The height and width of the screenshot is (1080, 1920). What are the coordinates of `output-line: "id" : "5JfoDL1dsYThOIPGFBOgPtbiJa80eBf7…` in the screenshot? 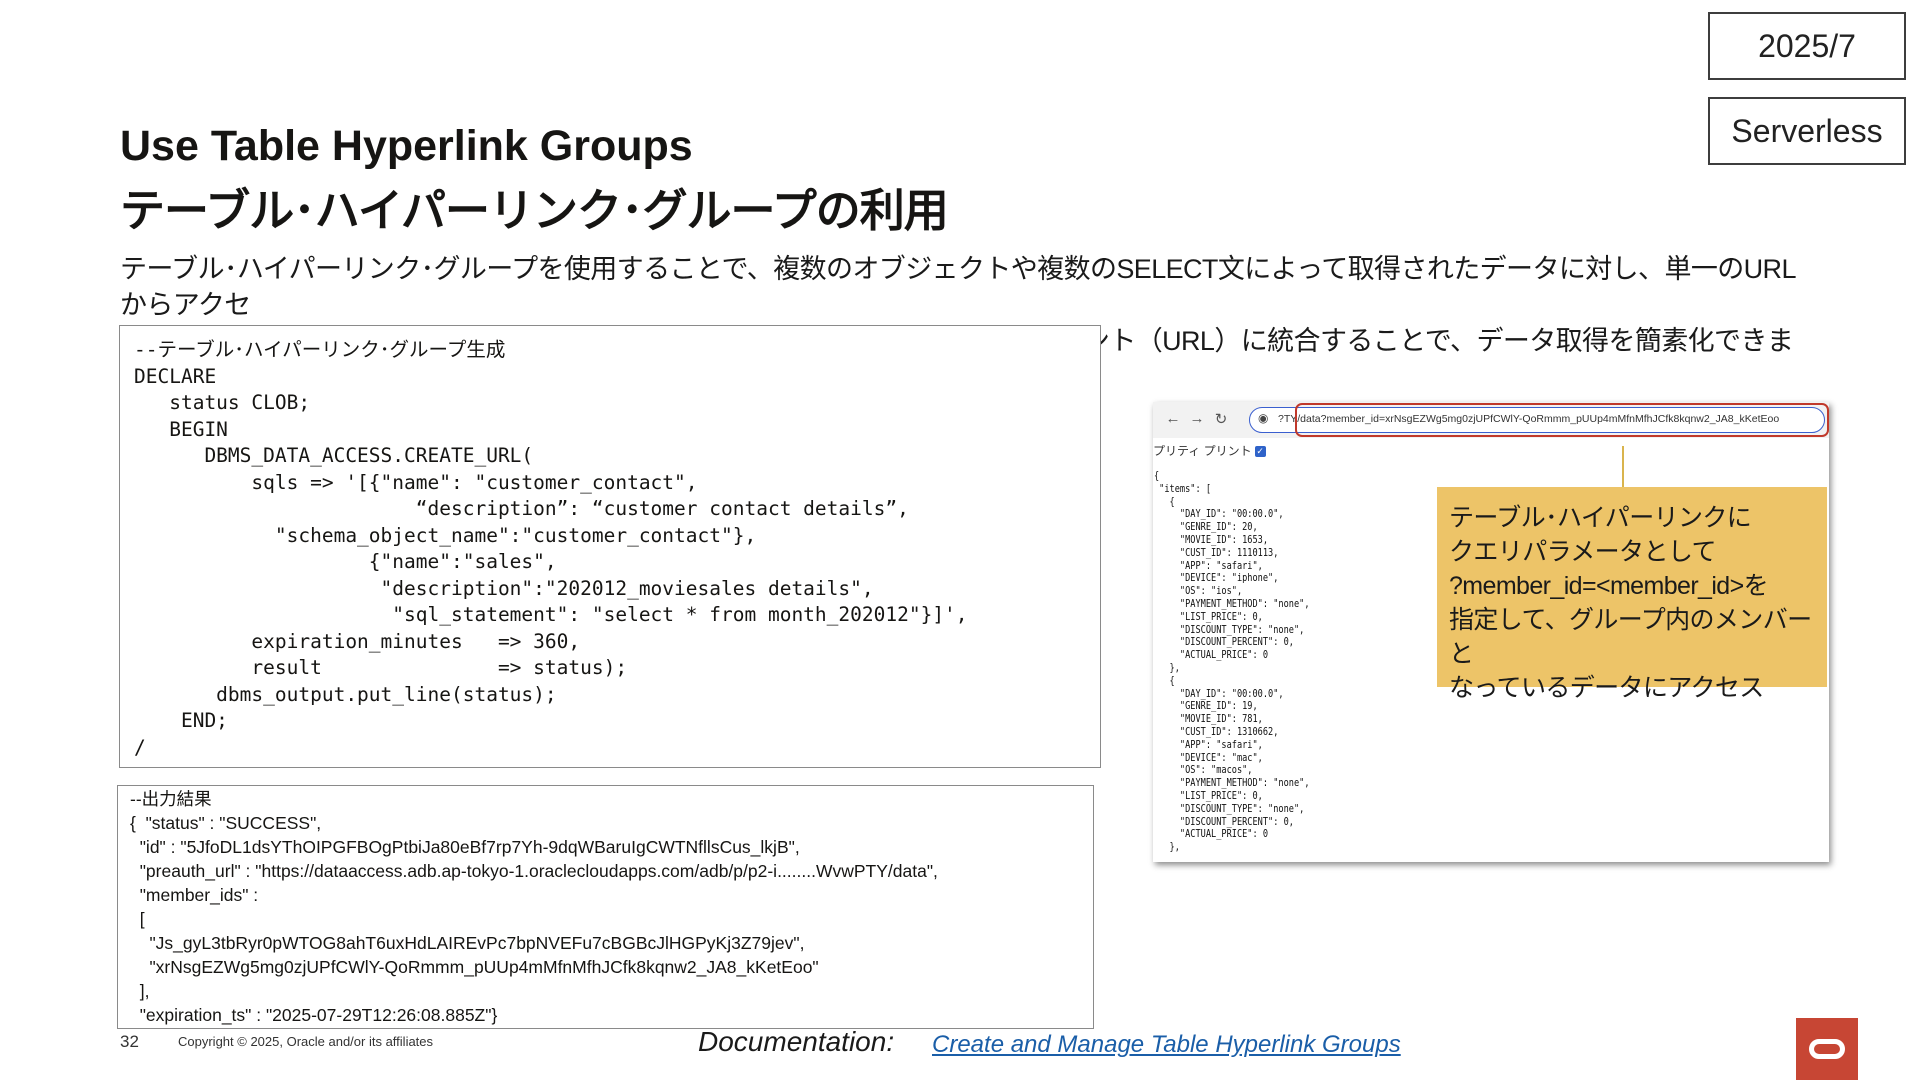 It's located at (465, 847).